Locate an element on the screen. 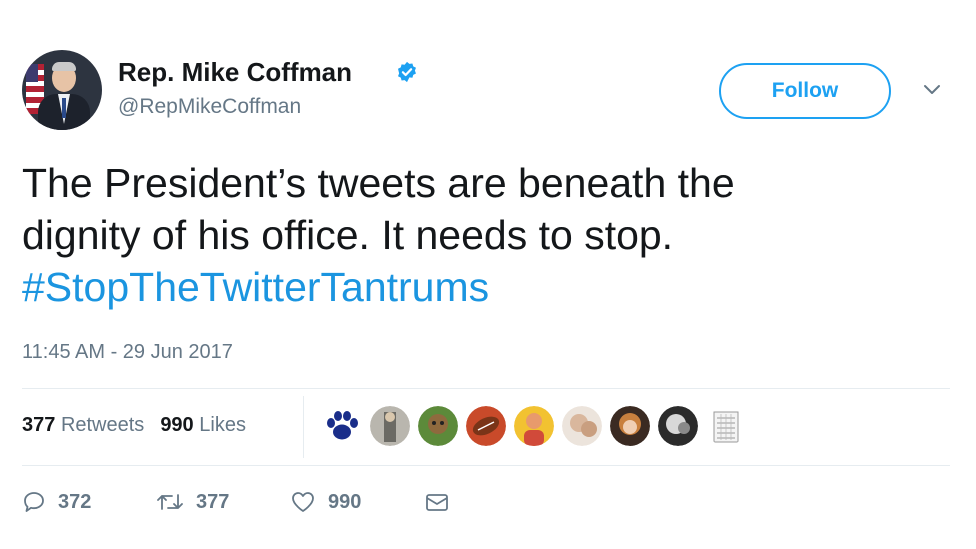  chevron-down-icon is located at coordinates (932, 90).